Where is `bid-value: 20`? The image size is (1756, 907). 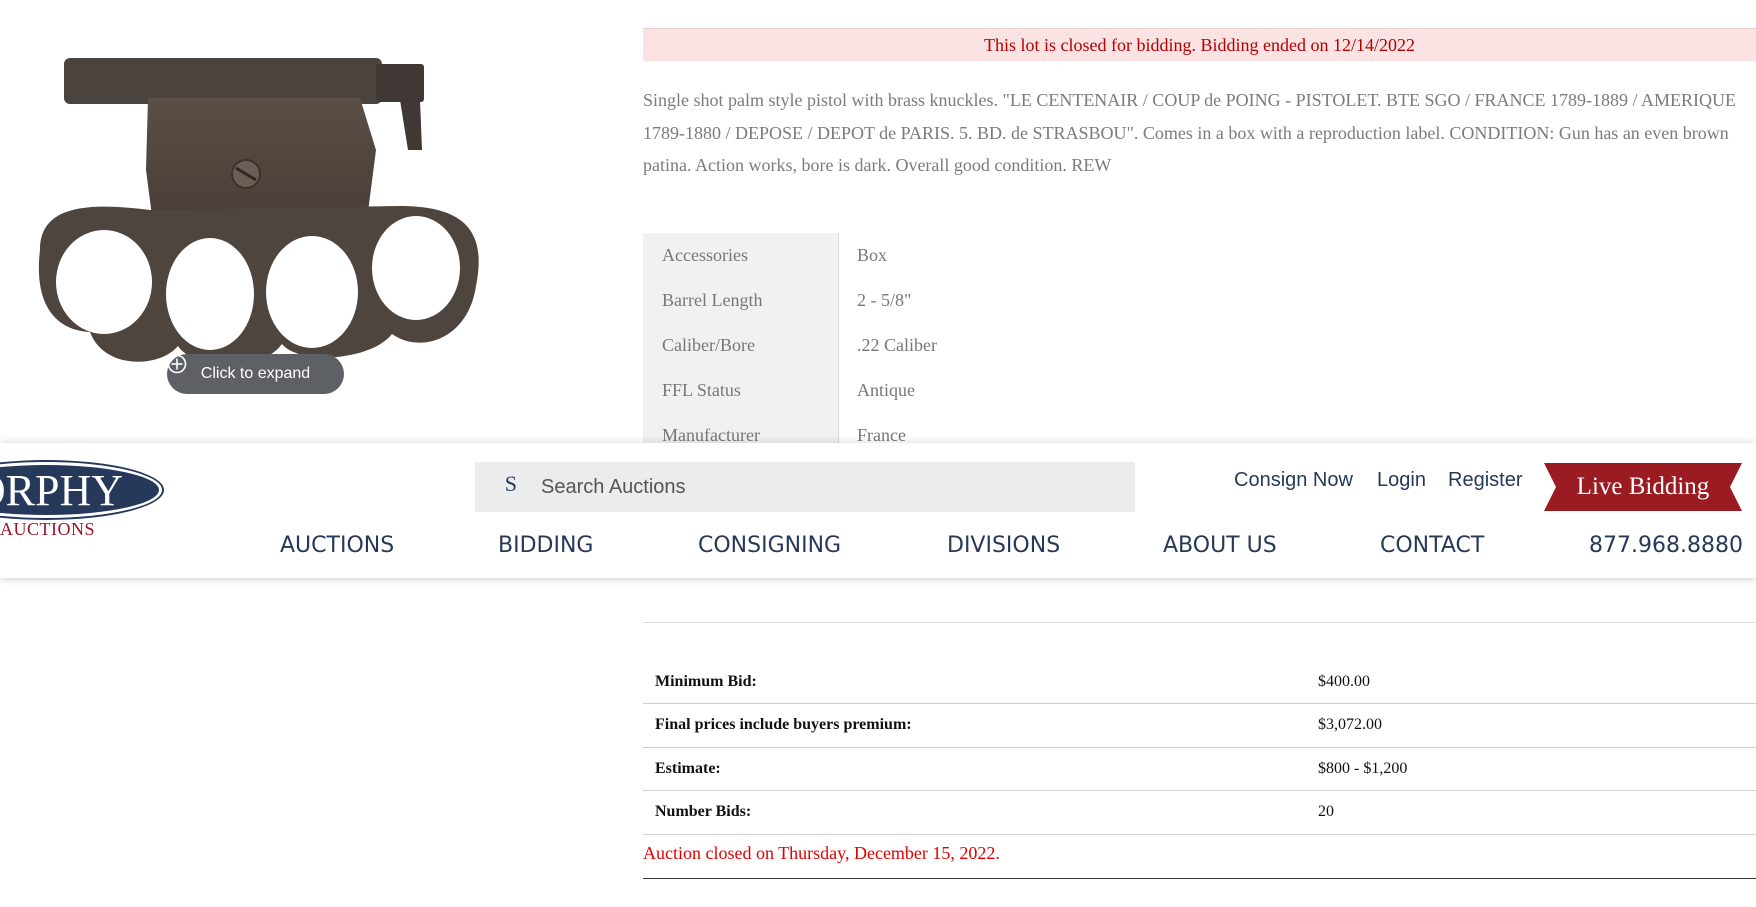
bid-value: 20 is located at coordinates (1326, 812).